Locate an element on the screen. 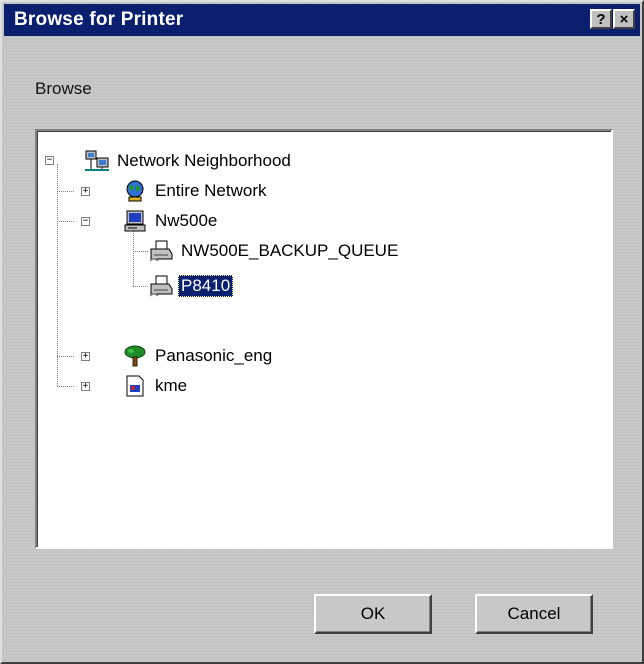 The height and width of the screenshot is (664, 644). tree-item-label: Nw500e is located at coordinates (186, 220).